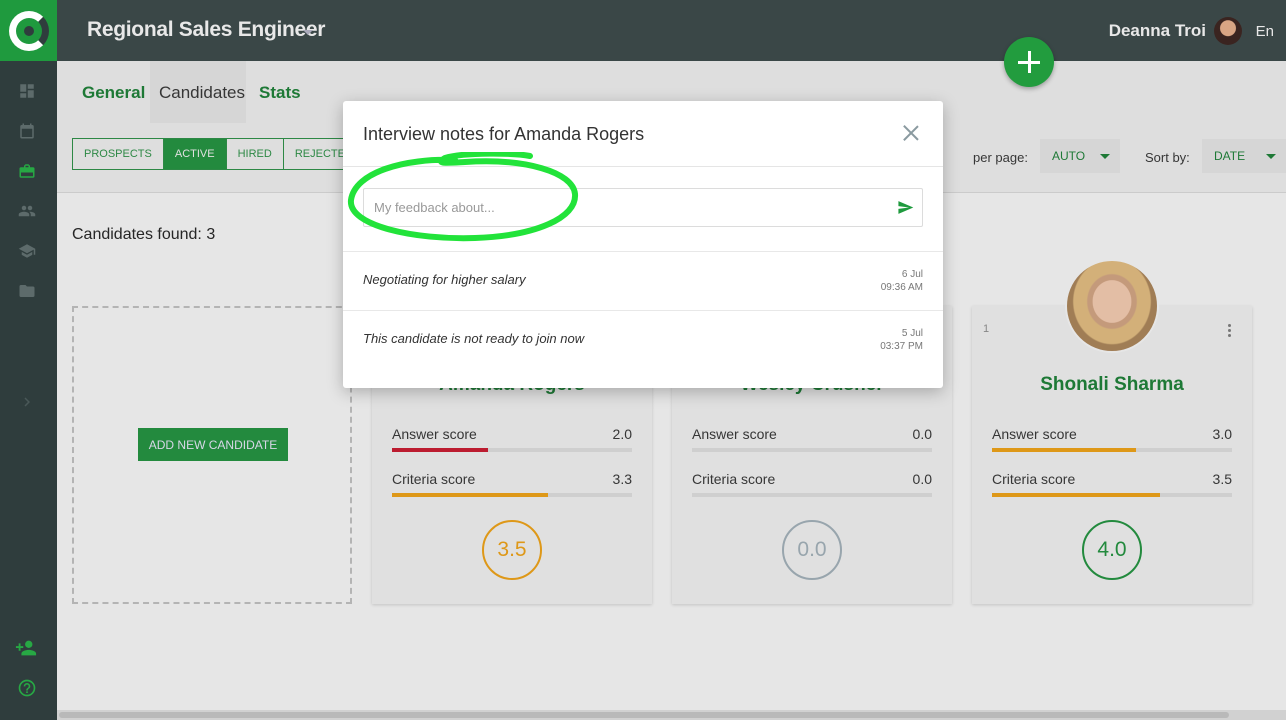  I want to click on add-fab-button, so click(1029, 62).